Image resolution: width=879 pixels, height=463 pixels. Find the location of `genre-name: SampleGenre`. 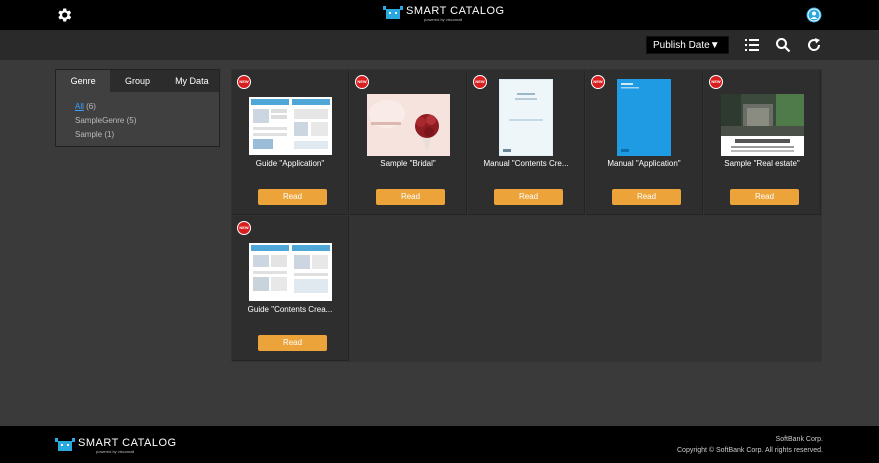

genre-name: SampleGenre is located at coordinates (99, 120).